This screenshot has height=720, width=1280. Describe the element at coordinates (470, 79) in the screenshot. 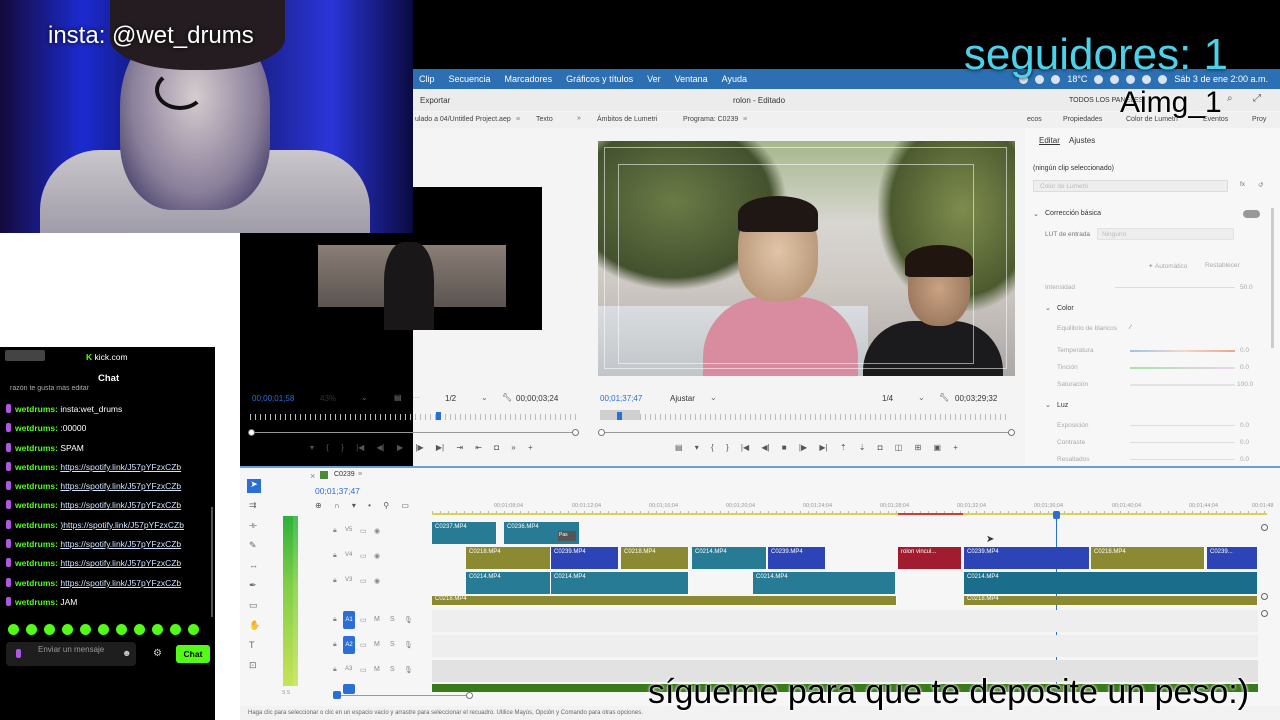

I see `menu-secuencia: Secuencia` at that location.